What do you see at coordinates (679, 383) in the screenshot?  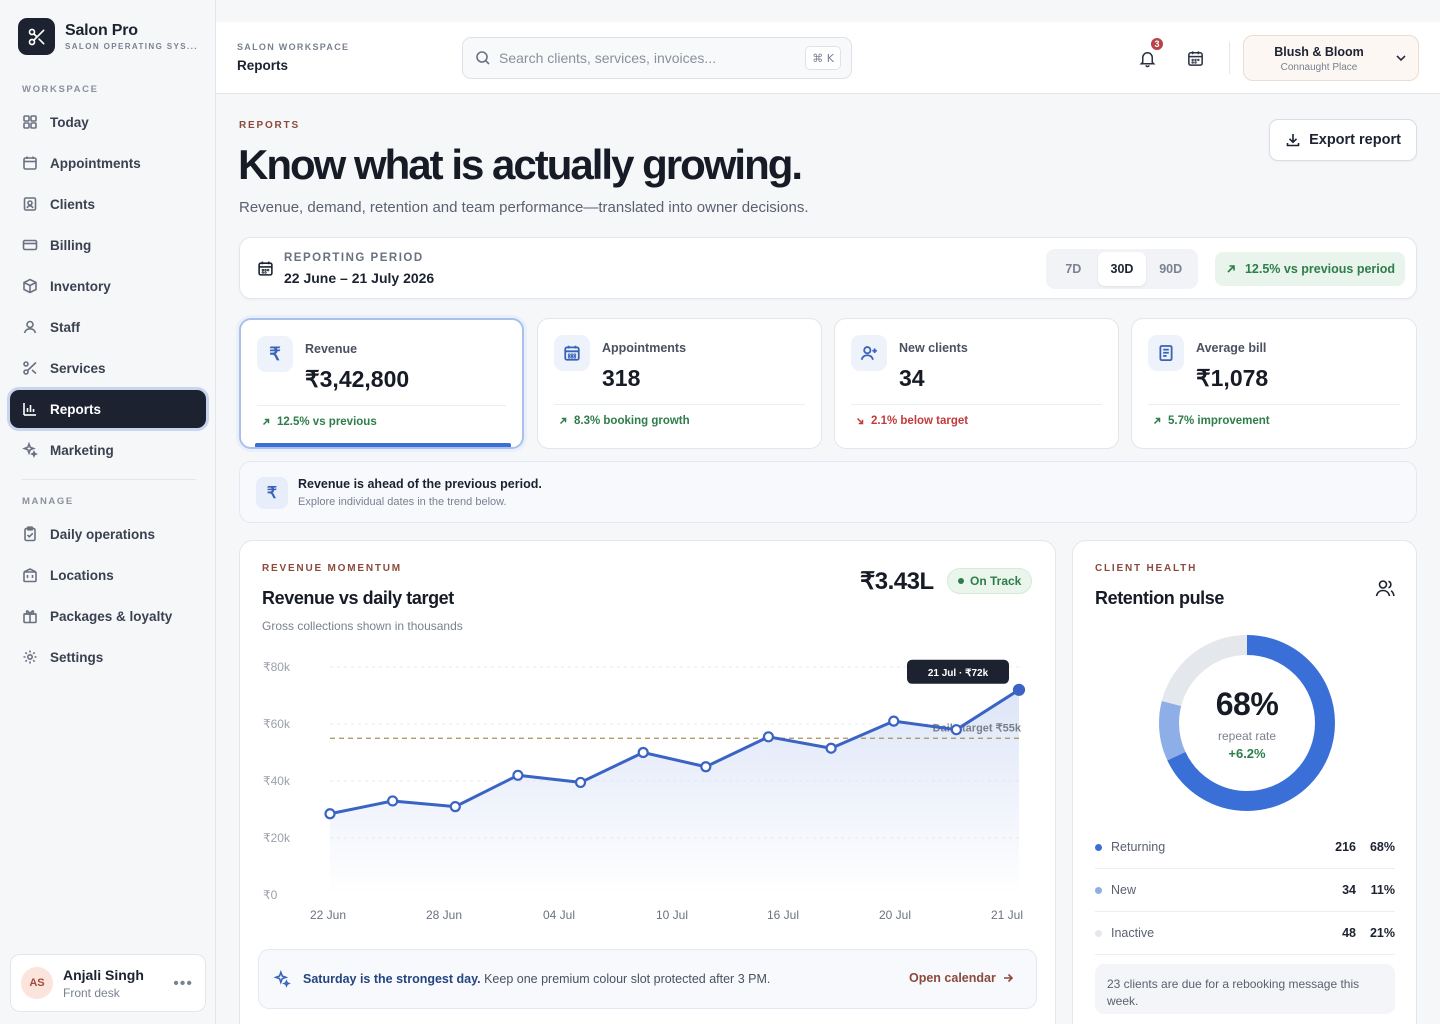 I see `kpi-card-appointments: Appointments 318 8.3% booking growth` at bounding box center [679, 383].